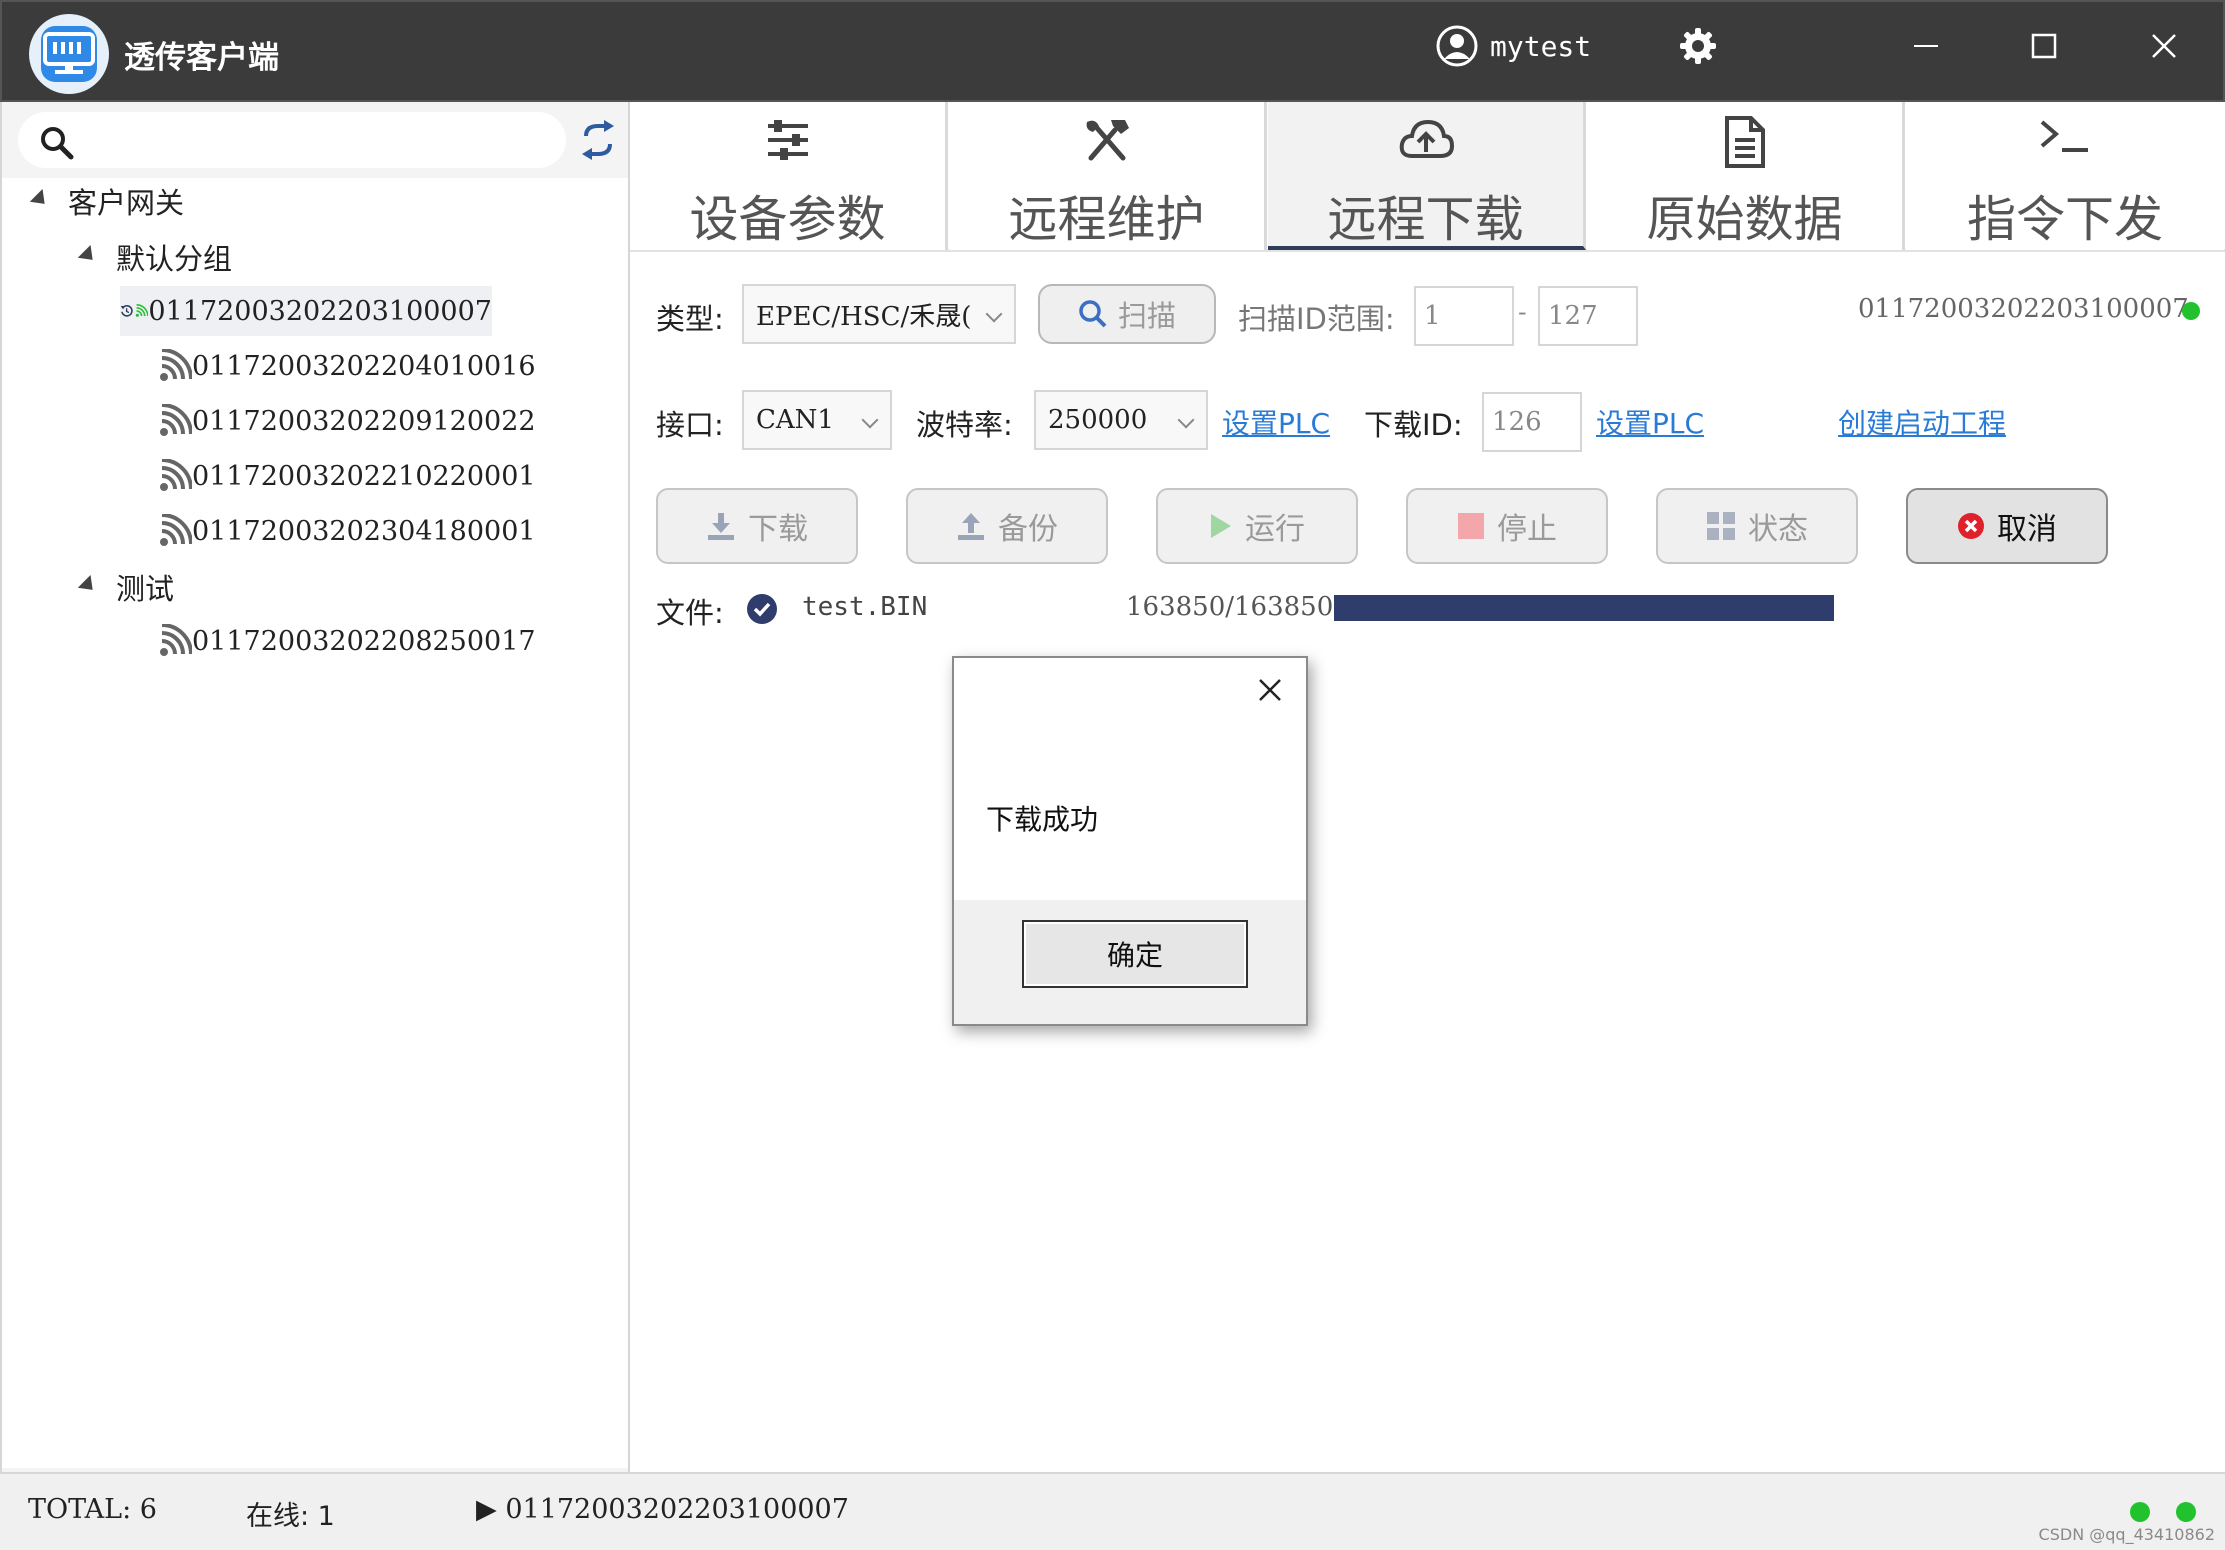  I want to click on status-label: 状态, so click(1778, 529).